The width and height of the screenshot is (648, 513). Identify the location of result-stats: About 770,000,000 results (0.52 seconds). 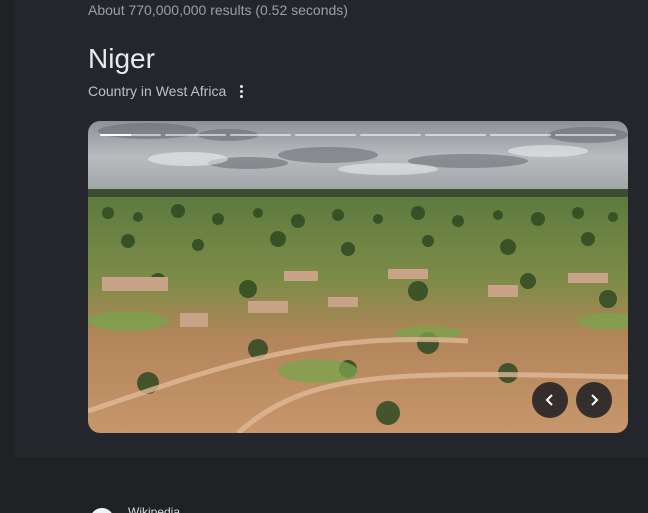
(218, 10).